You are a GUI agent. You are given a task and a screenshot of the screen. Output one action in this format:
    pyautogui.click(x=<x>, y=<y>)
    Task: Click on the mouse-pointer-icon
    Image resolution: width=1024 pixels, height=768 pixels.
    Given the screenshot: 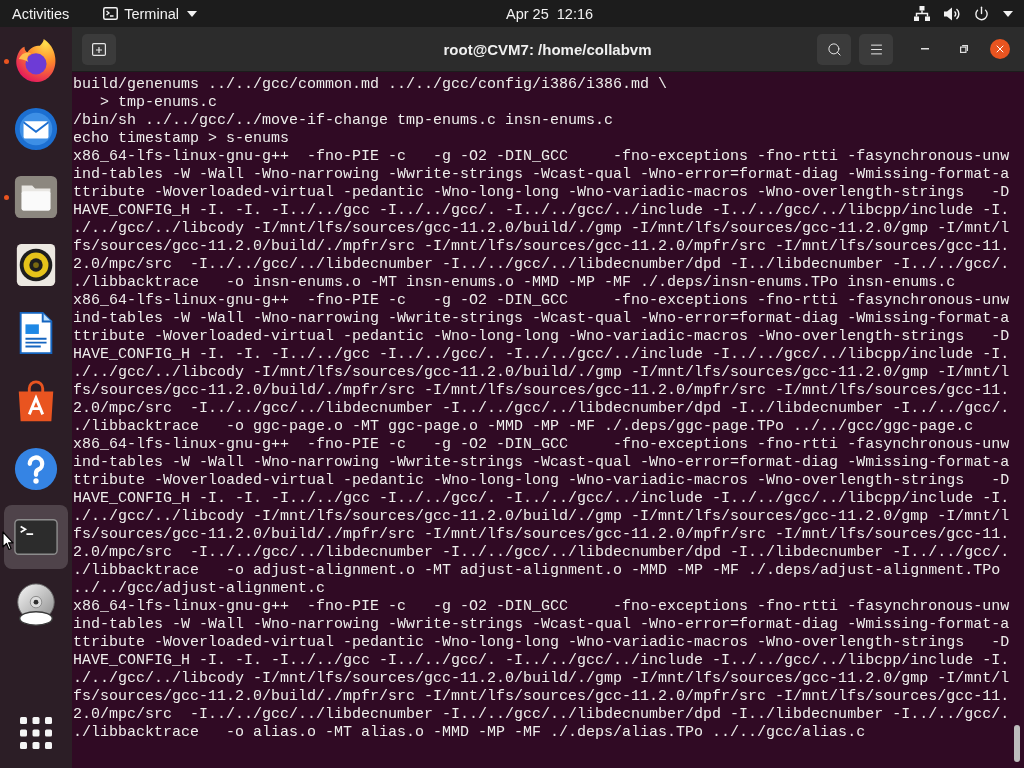 What is the action you would take?
    pyautogui.click(x=8, y=541)
    